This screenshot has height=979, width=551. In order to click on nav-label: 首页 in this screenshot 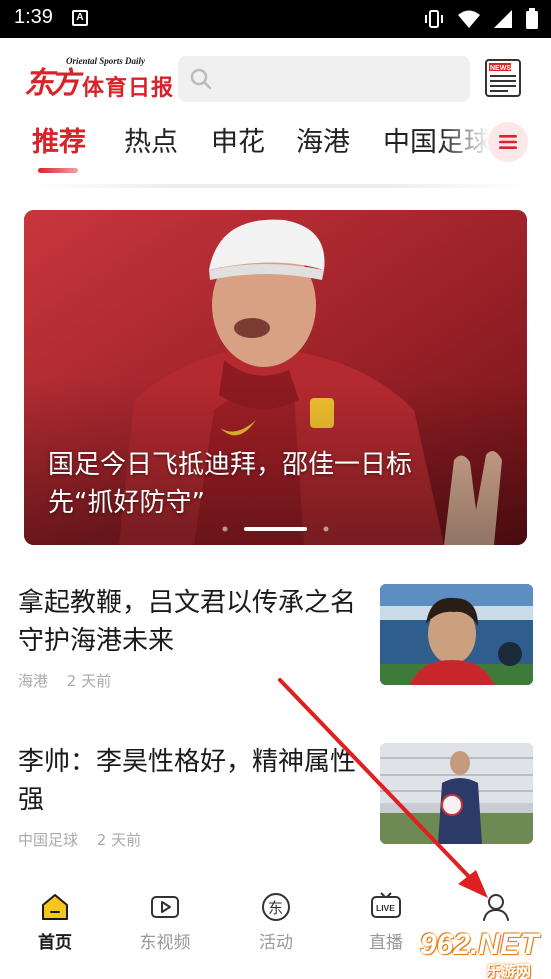, I will do `click(55, 943)`.